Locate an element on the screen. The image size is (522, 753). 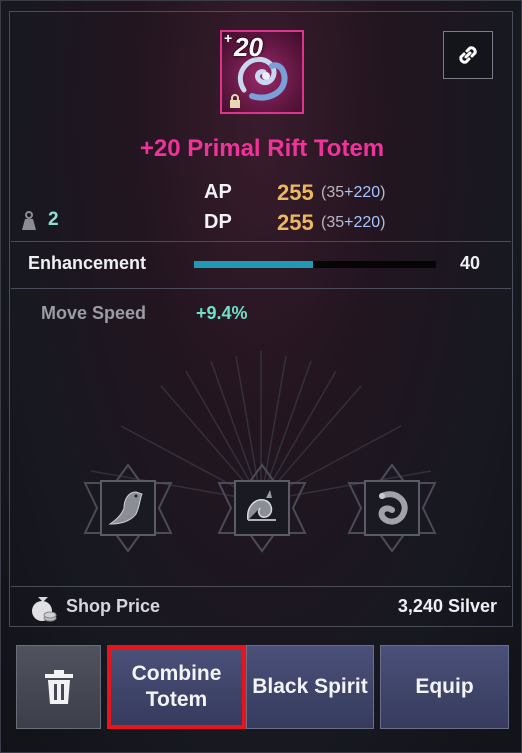
ap-base: (35 is located at coordinates (333, 192).